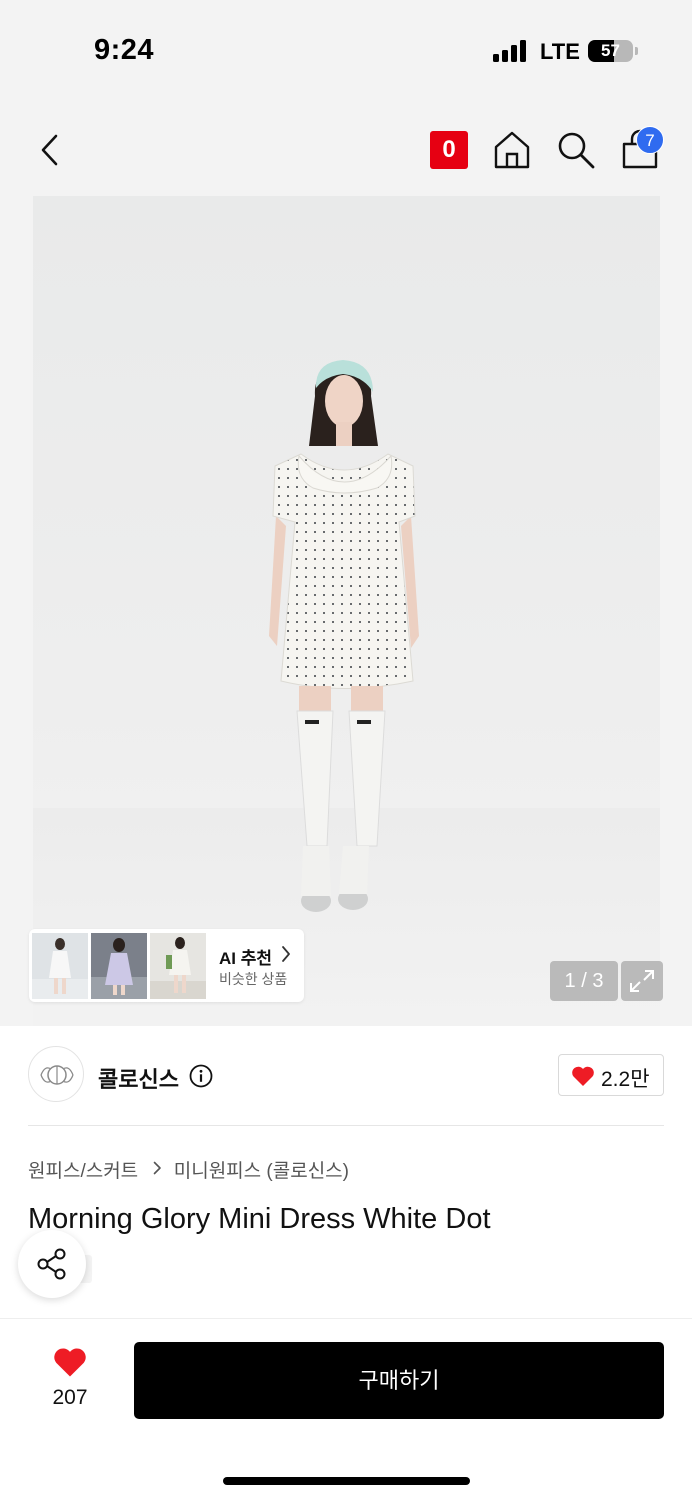 The width and height of the screenshot is (692, 1500). I want to click on chevron-left-icon, so click(49, 150).